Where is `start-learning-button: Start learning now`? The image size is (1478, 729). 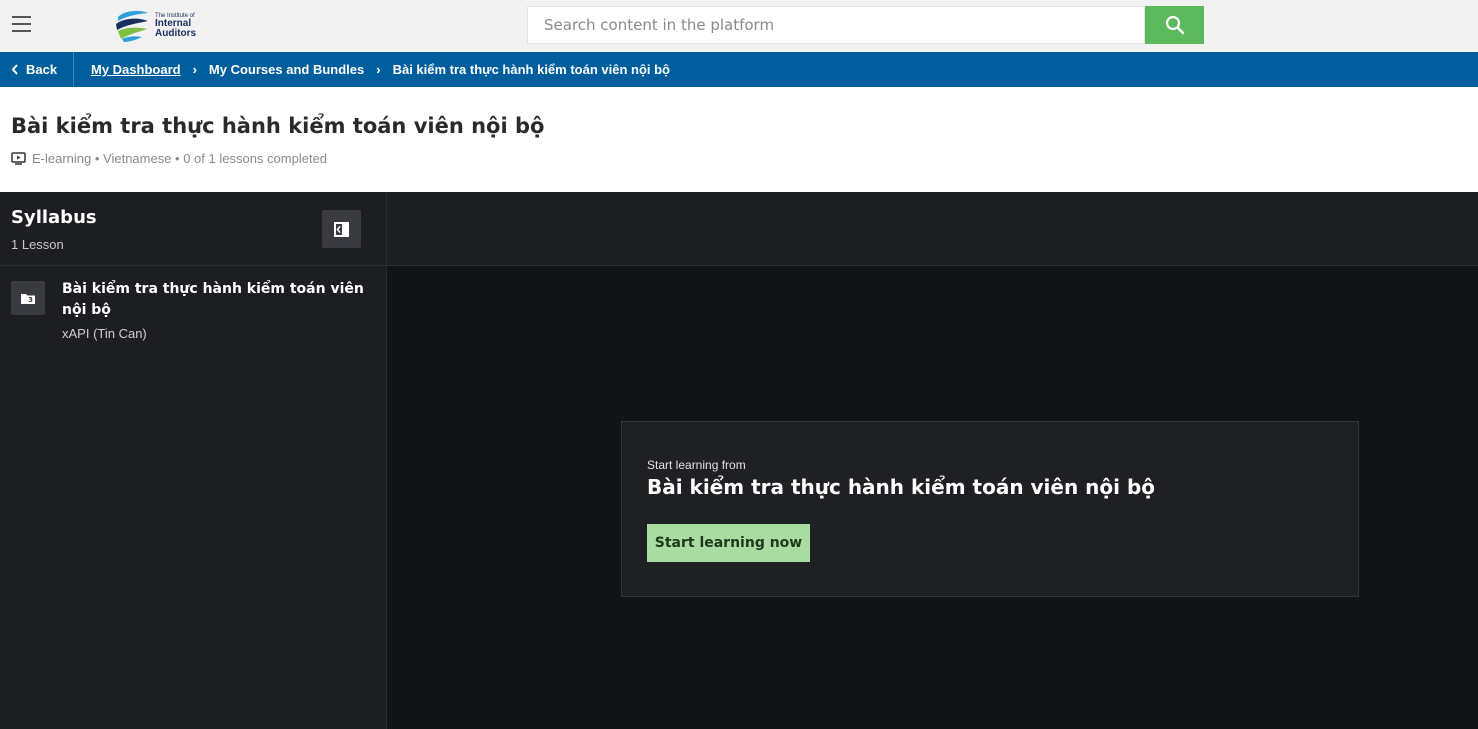
start-learning-button: Start learning now is located at coordinates (728, 543).